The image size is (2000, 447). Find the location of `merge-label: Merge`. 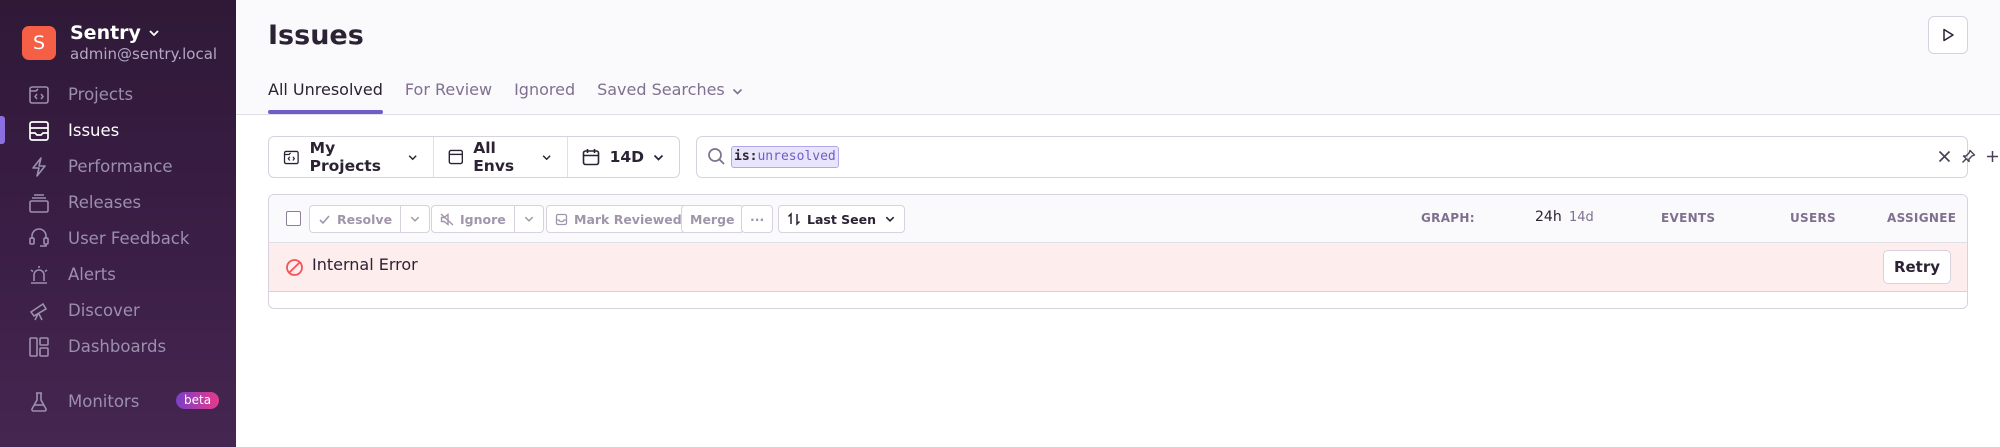

merge-label: Merge is located at coordinates (712, 219).